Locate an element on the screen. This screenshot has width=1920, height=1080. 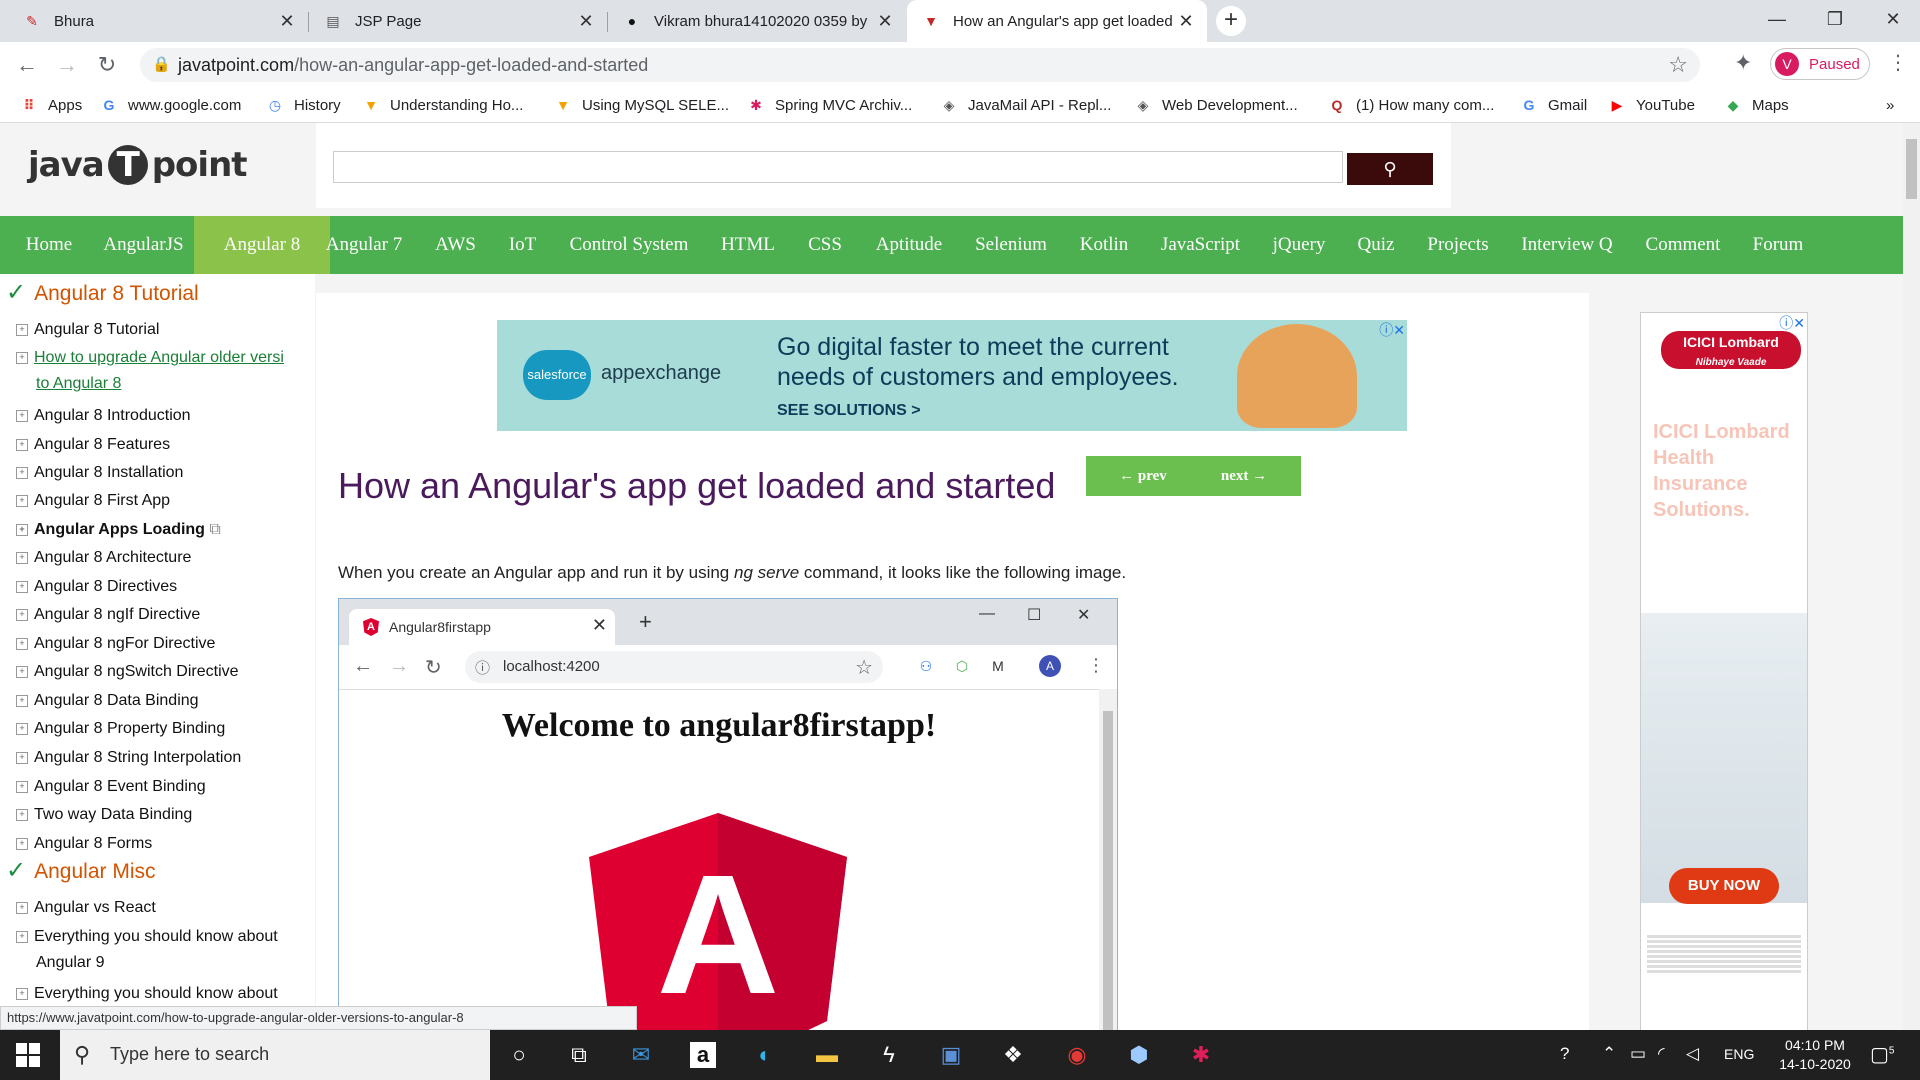
sidebar-link: + Angular 8 Introduction is located at coordinates (103, 416).